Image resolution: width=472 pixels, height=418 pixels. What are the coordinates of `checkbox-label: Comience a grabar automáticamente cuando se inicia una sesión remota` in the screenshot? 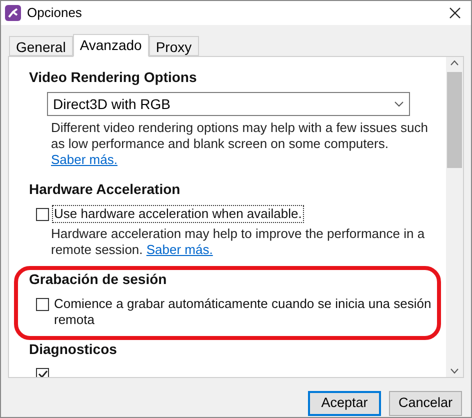 It's located at (242, 312).